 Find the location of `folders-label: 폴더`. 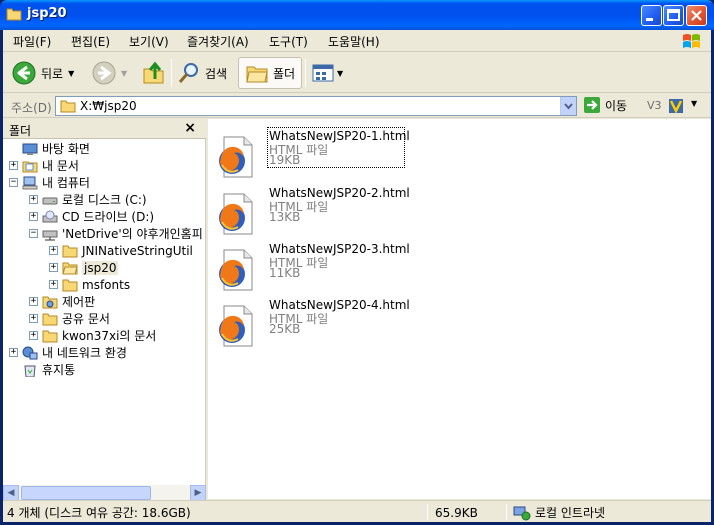

folders-label: 폴더 is located at coordinates (284, 73).